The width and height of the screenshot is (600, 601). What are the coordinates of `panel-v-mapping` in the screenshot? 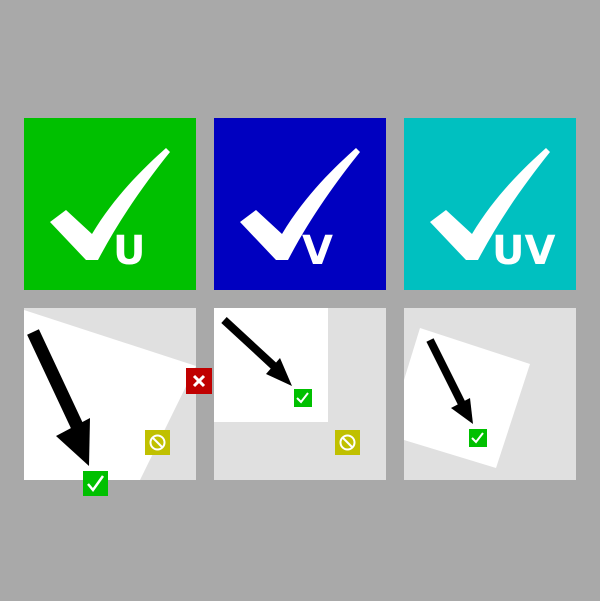 It's located at (300, 394).